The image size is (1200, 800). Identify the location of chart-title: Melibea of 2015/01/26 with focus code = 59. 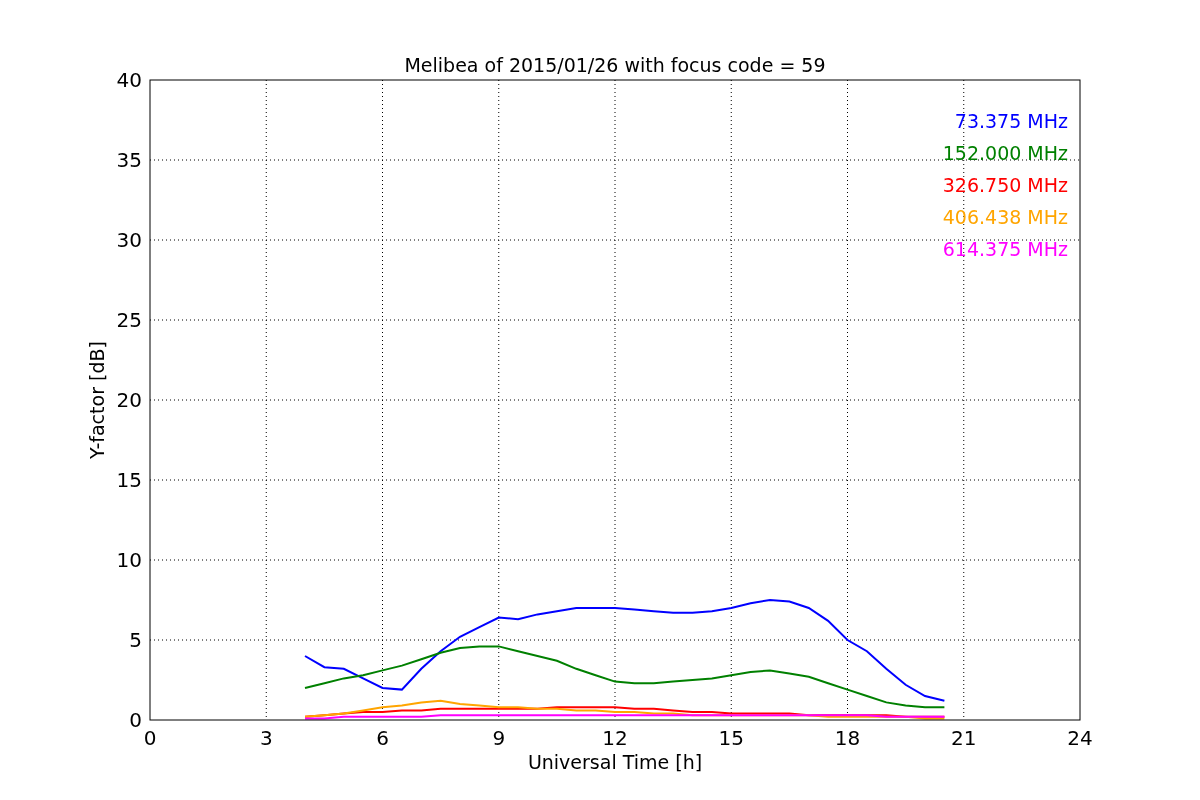
(615, 65).